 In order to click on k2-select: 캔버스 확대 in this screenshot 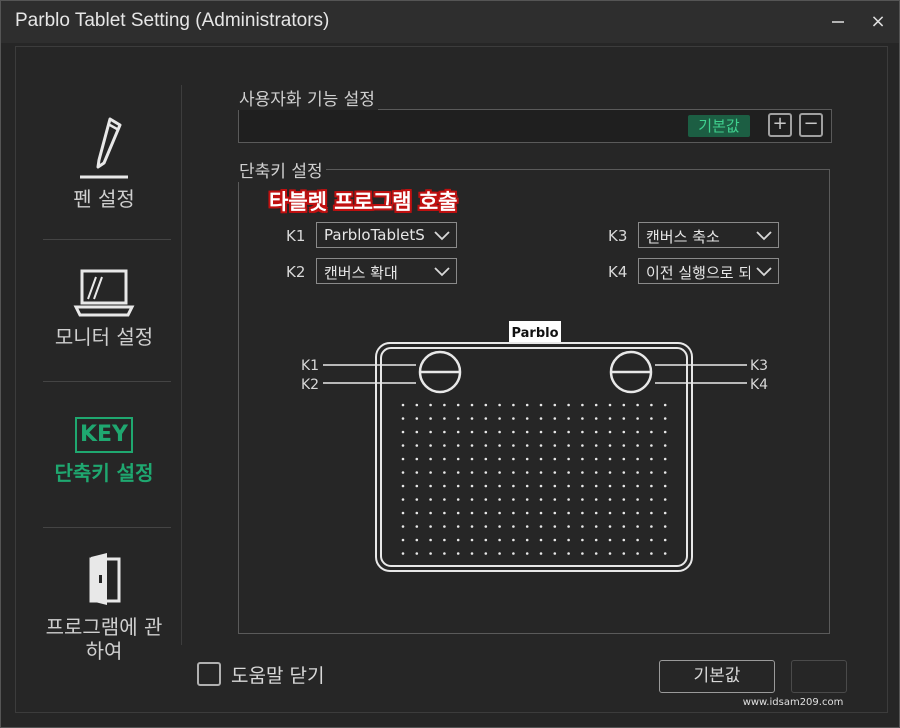, I will do `click(386, 271)`.